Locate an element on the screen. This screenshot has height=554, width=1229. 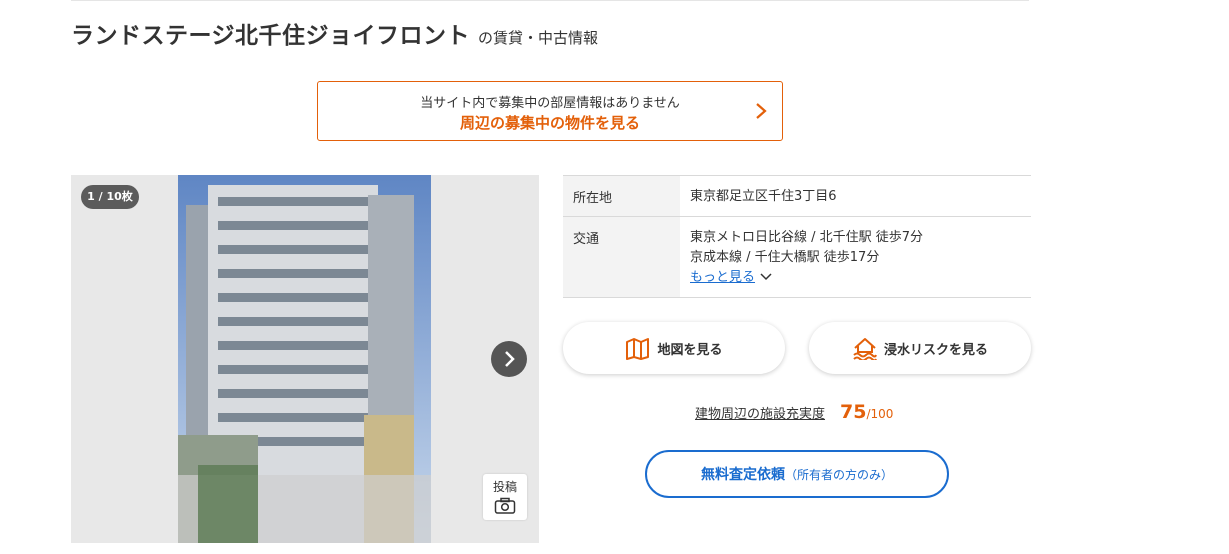
facility-score-max: /100 is located at coordinates (880, 414).